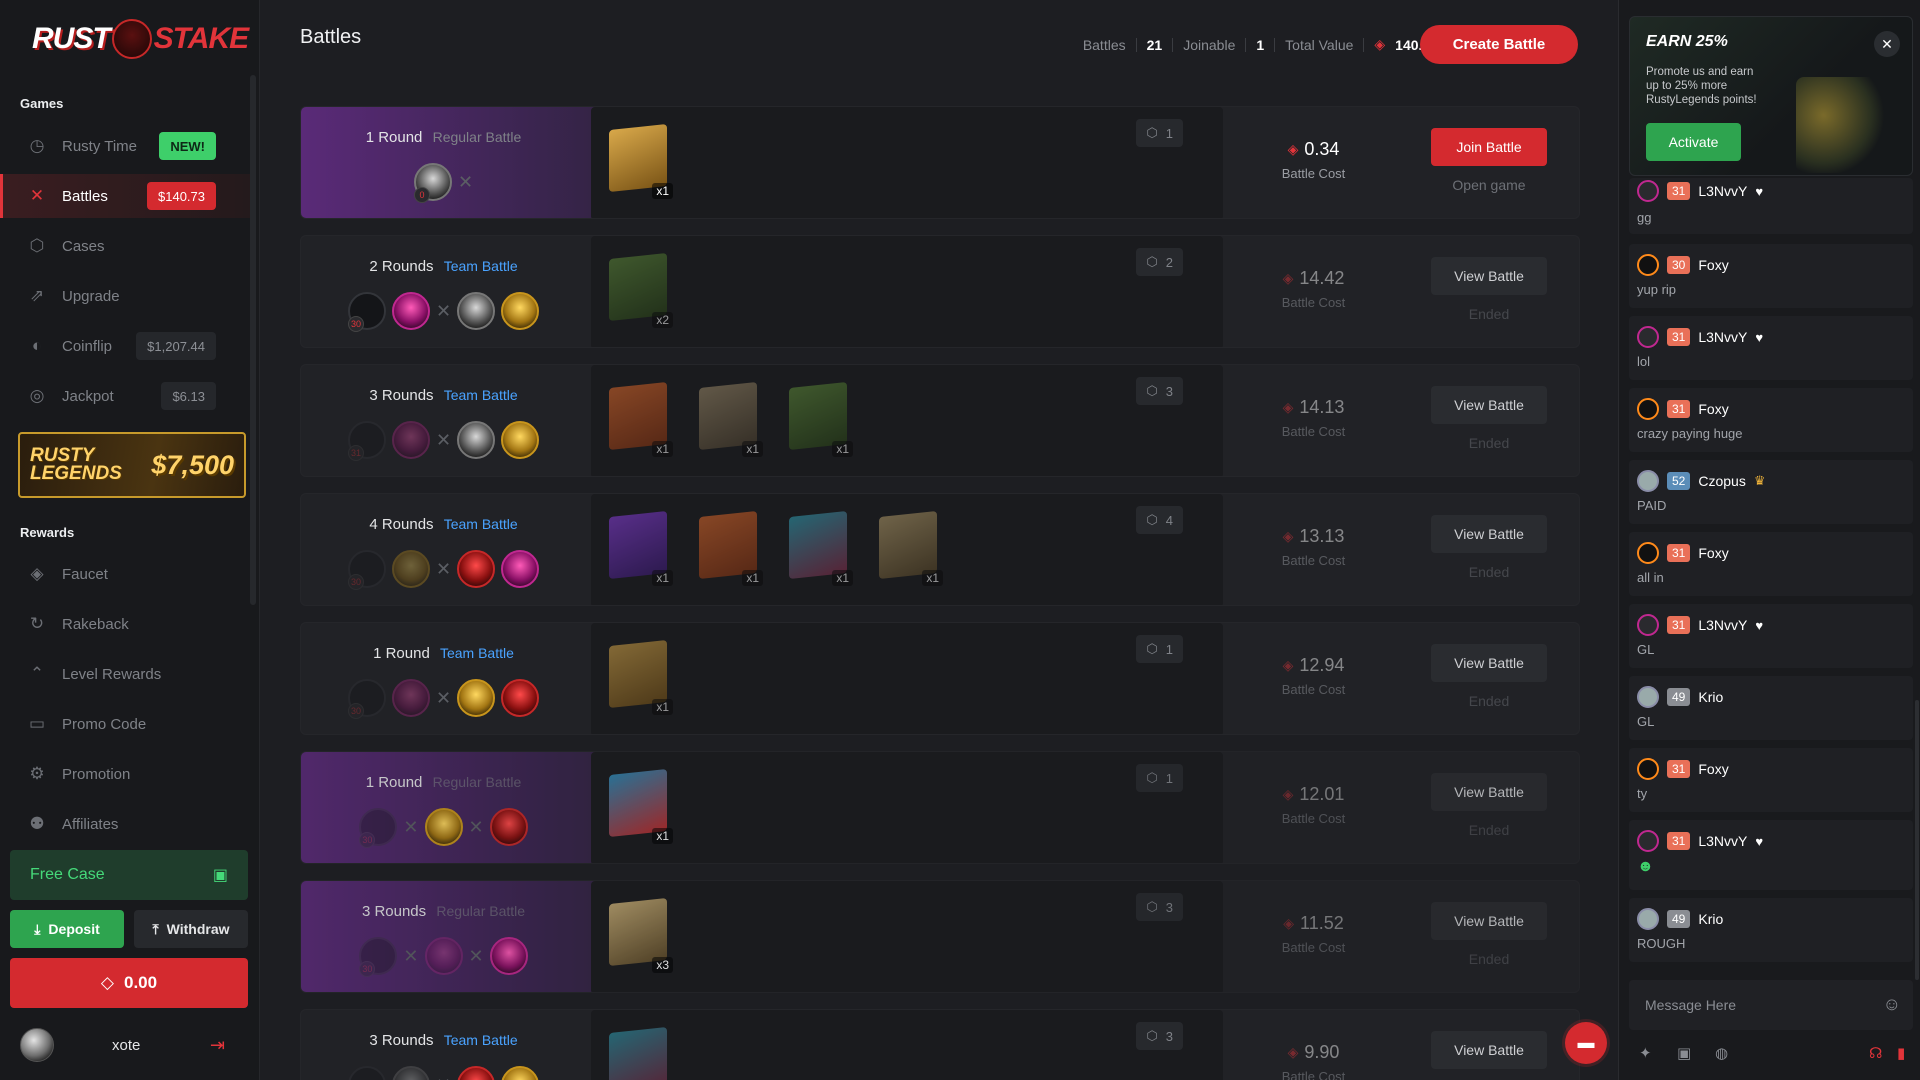 Image resolution: width=1920 pixels, height=1080 pixels. What do you see at coordinates (1749, 1005) in the screenshot?
I see `chat-message-input` at bounding box center [1749, 1005].